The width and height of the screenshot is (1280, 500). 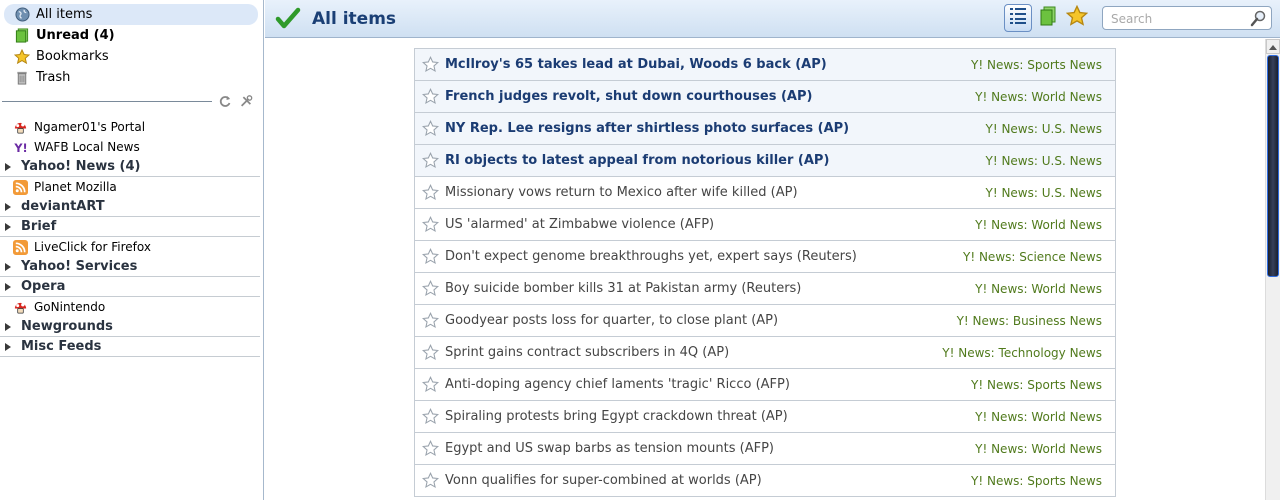 I want to click on sidebar-toolbar, so click(x=131, y=101).